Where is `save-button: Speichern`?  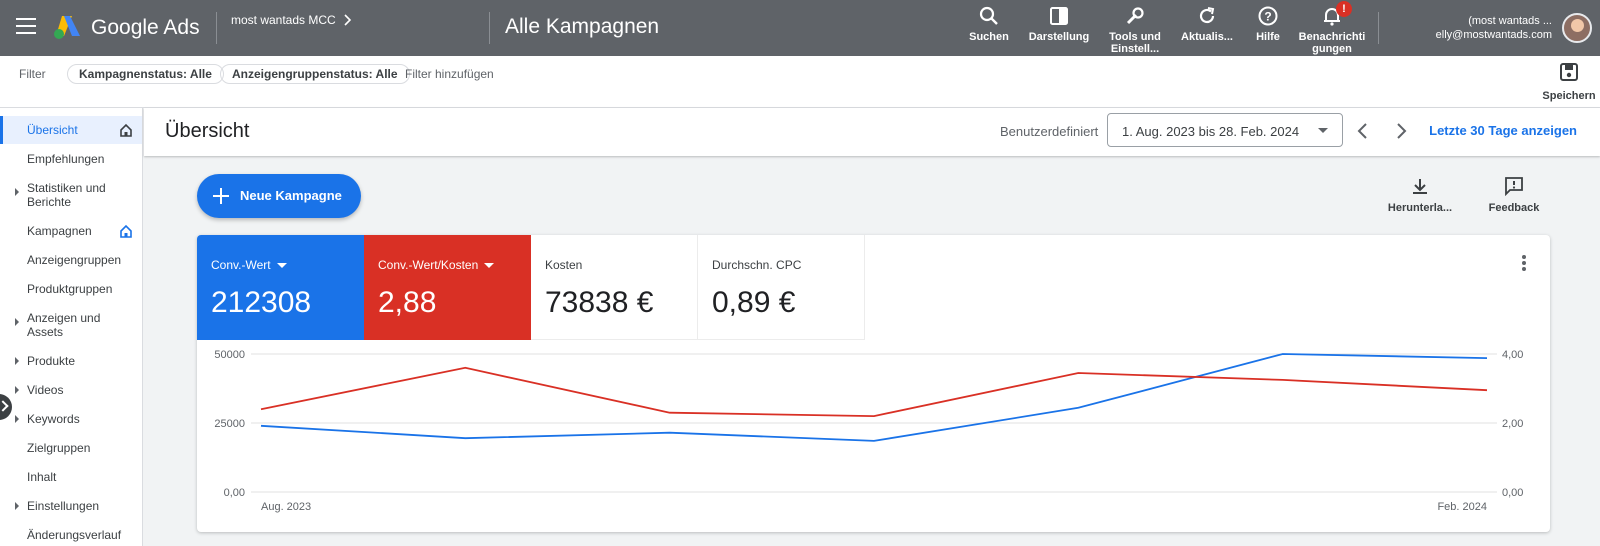 save-button: Speichern is located at coordinates (1569, 82).